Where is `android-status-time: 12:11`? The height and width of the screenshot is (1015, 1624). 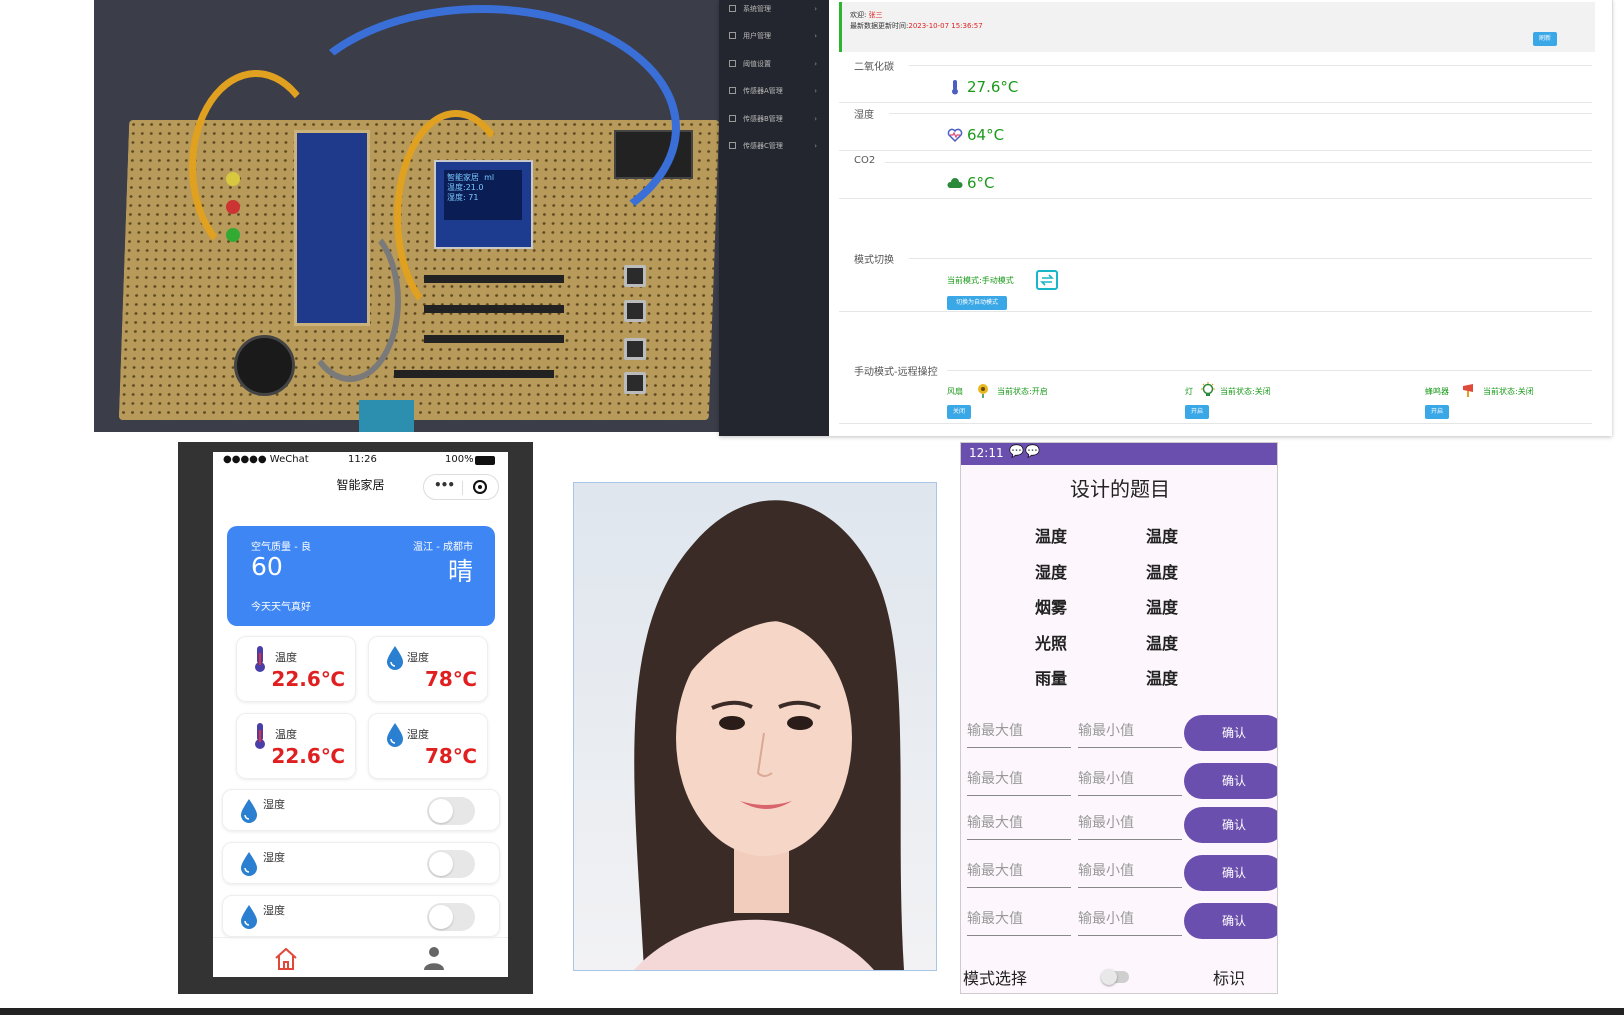
android-status-time: 12:11 is located at coordinates (986, 453).